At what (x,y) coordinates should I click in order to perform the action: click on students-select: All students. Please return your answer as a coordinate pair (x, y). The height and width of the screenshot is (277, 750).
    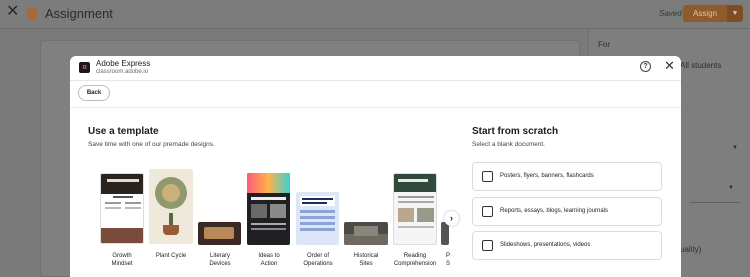
    Looking at the image, I should click on (700, 65).